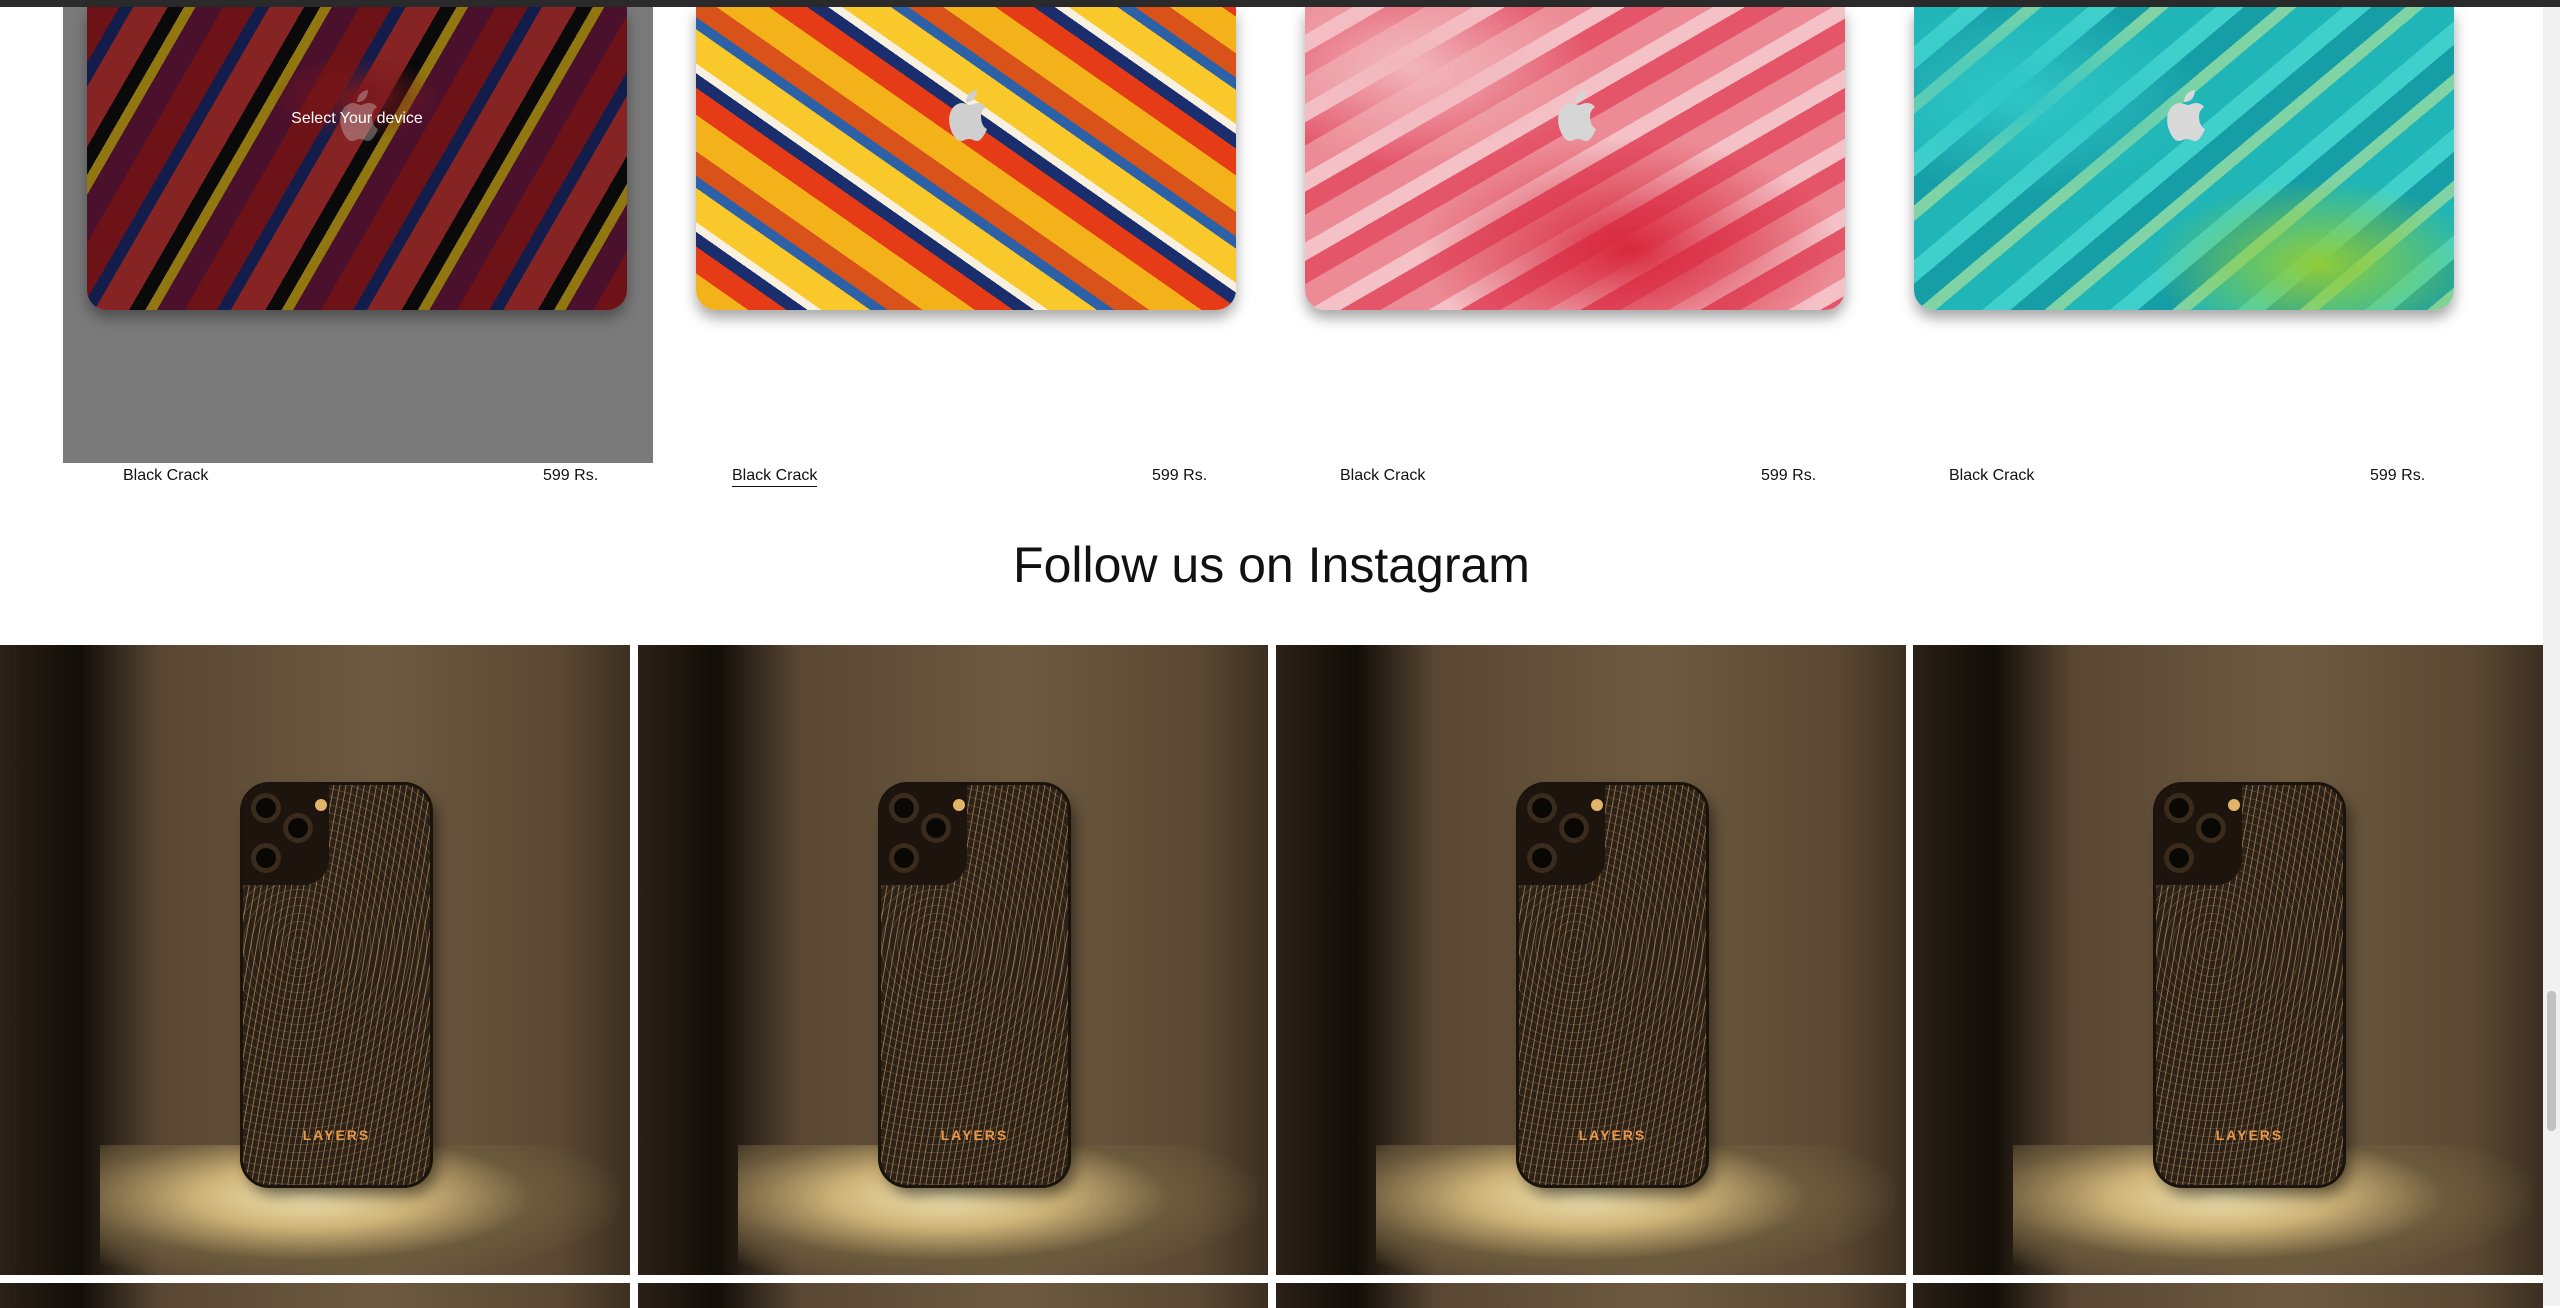  I want to click on scrollbar-thumb, so click(2551, 1061).